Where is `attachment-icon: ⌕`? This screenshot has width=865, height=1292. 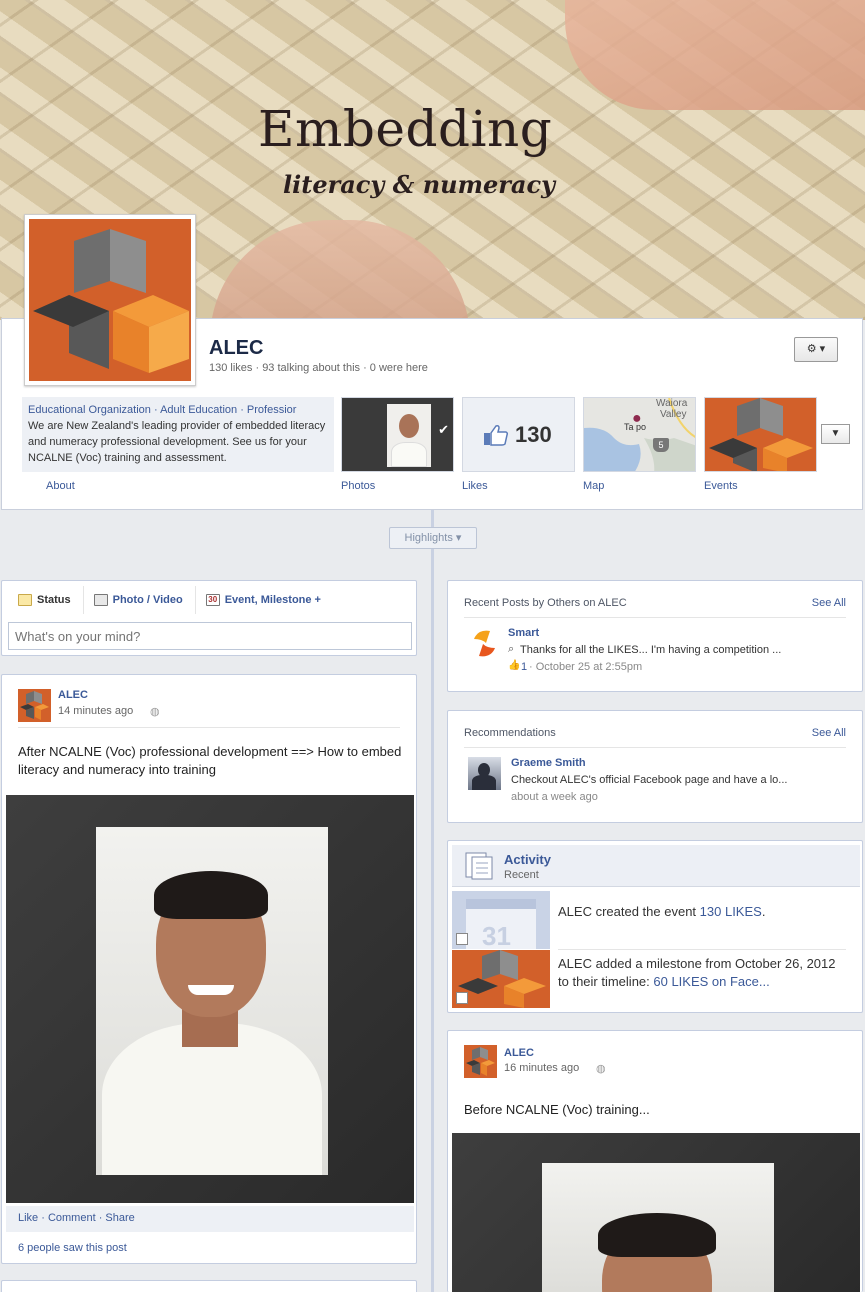 attachment-icon: ⌕ is located at coordinates (511, 649).